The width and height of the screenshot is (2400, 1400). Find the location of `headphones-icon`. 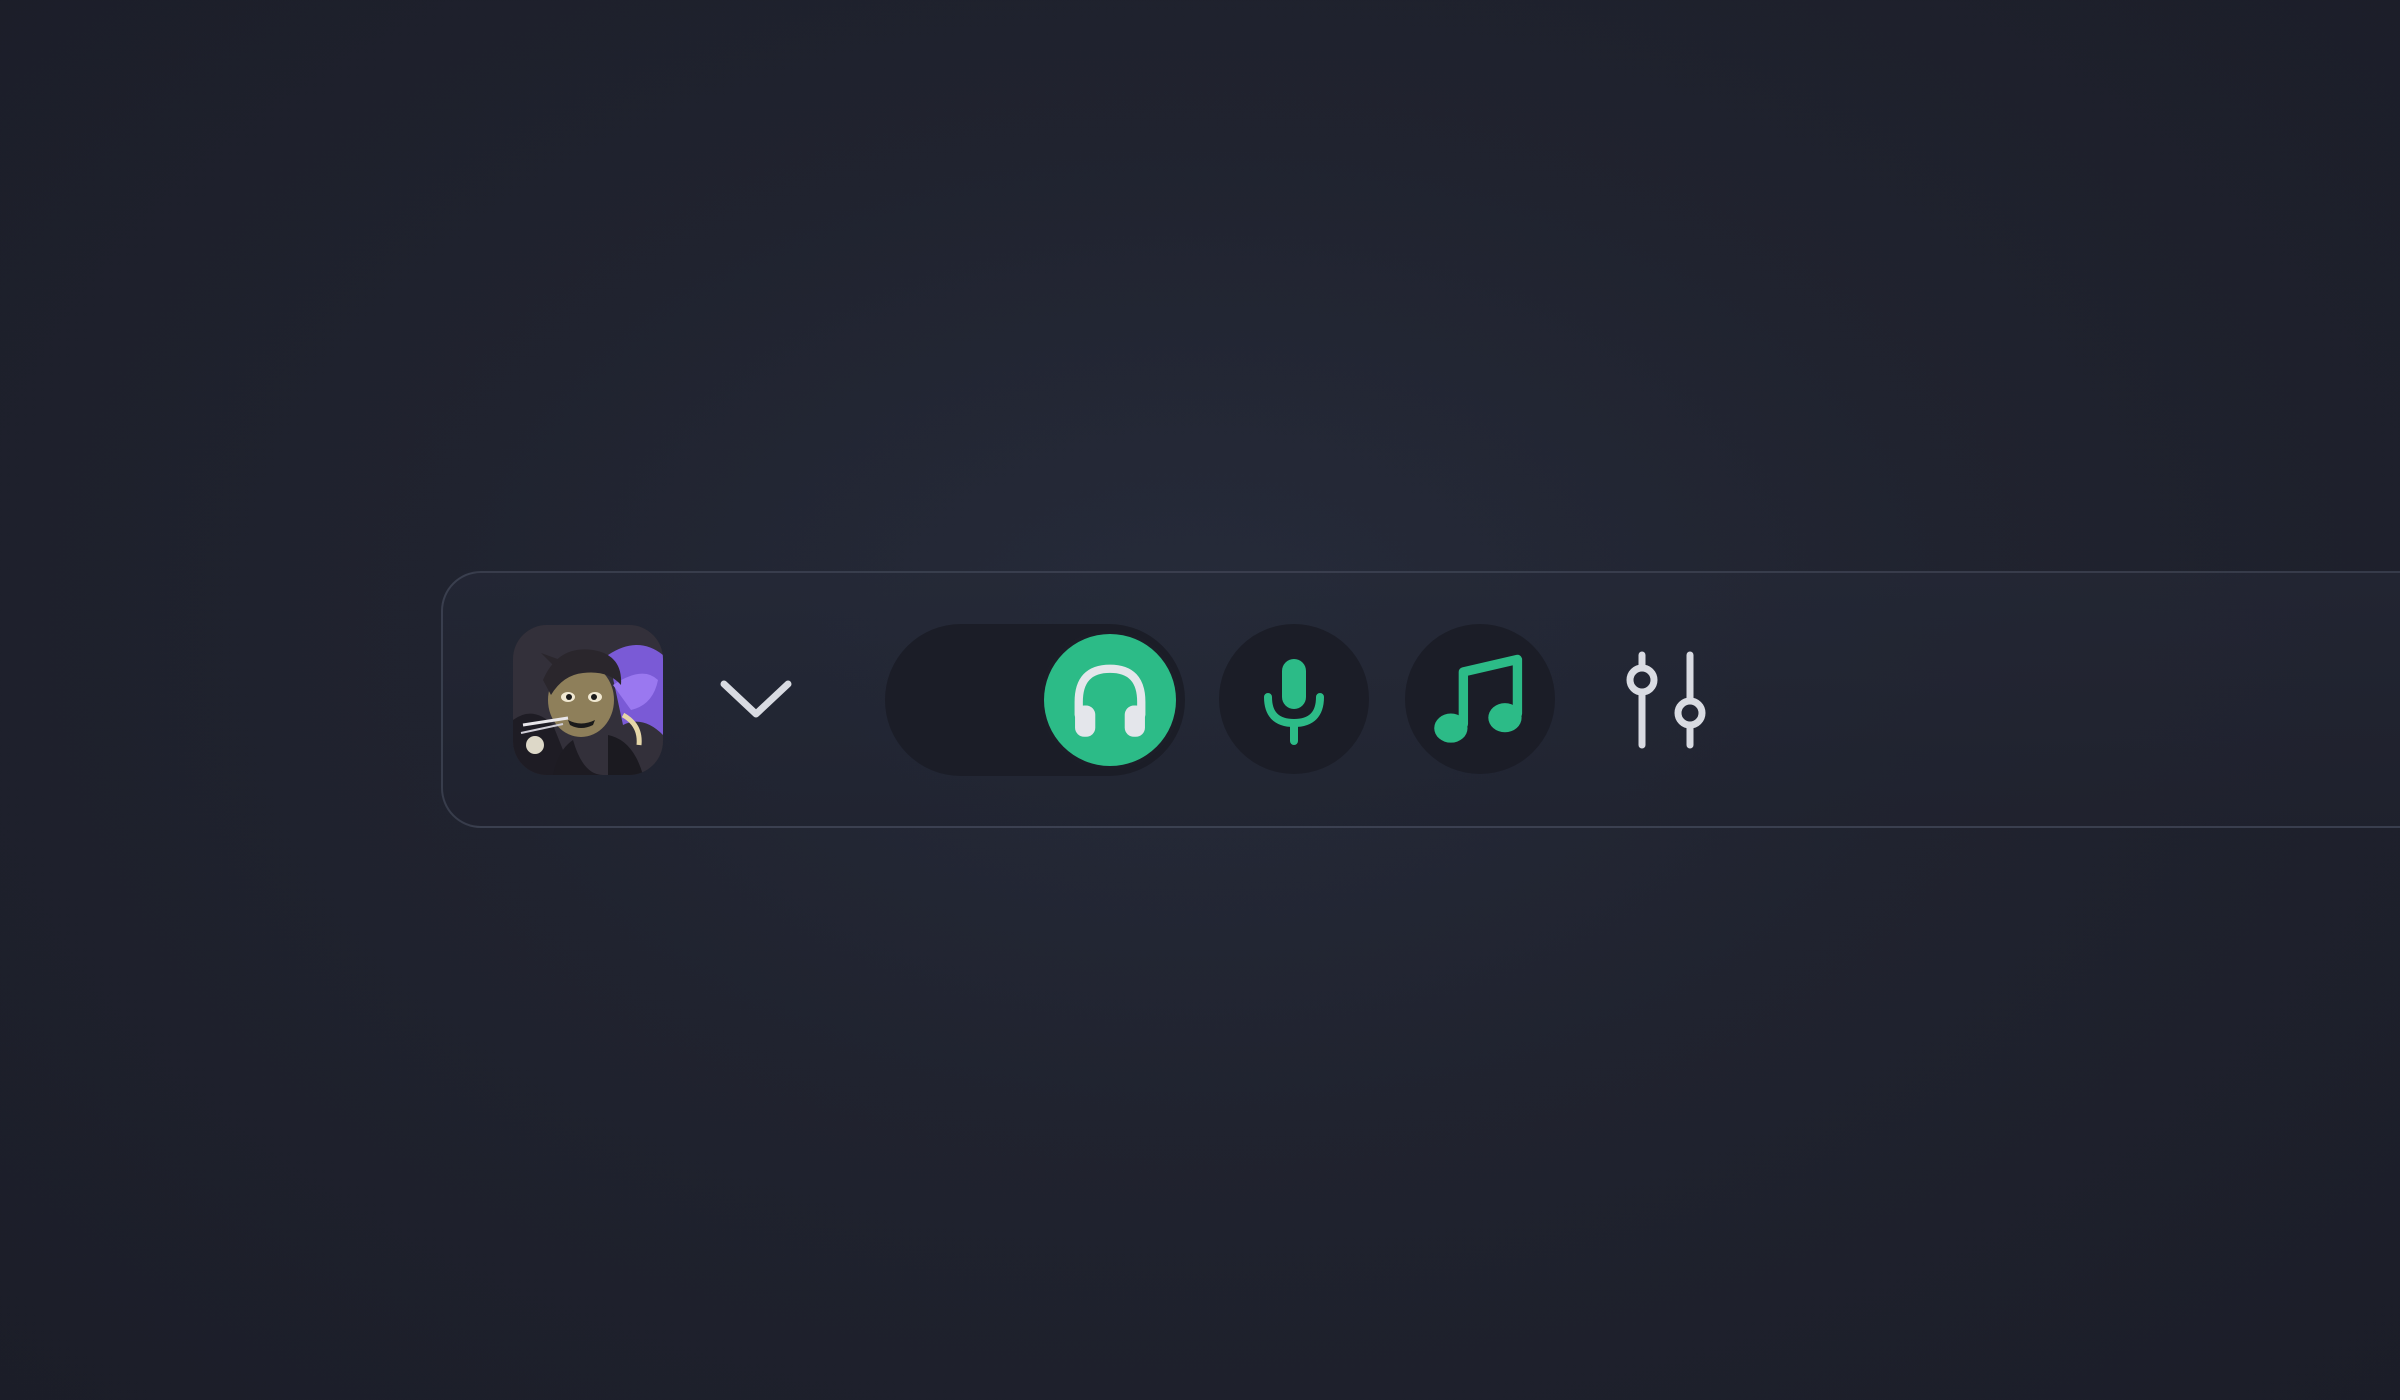

headphones-icon is located at coordinates (1110, 700).